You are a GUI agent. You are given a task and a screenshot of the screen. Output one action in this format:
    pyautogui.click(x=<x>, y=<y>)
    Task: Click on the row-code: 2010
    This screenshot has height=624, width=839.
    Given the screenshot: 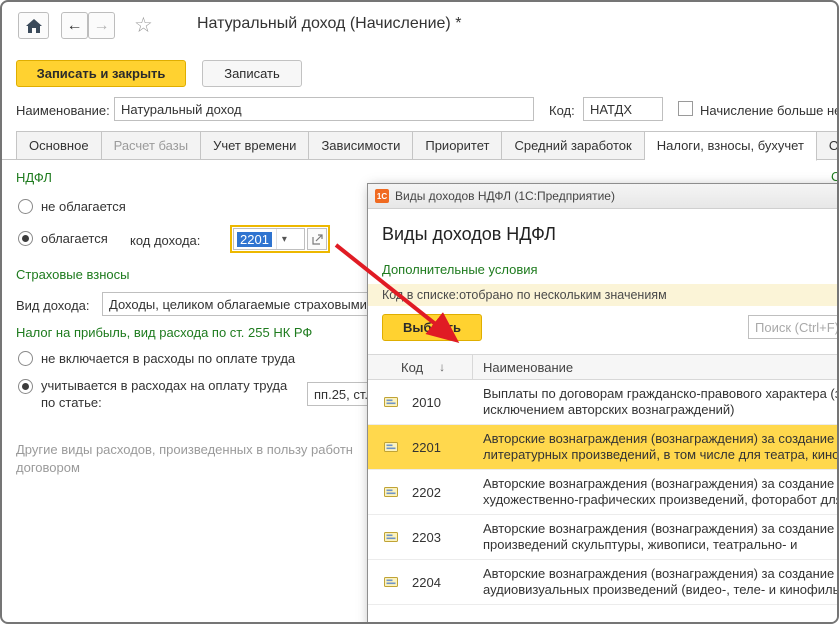 What is the action you would take?
    pyautogui.click(x=426, y=402)
    